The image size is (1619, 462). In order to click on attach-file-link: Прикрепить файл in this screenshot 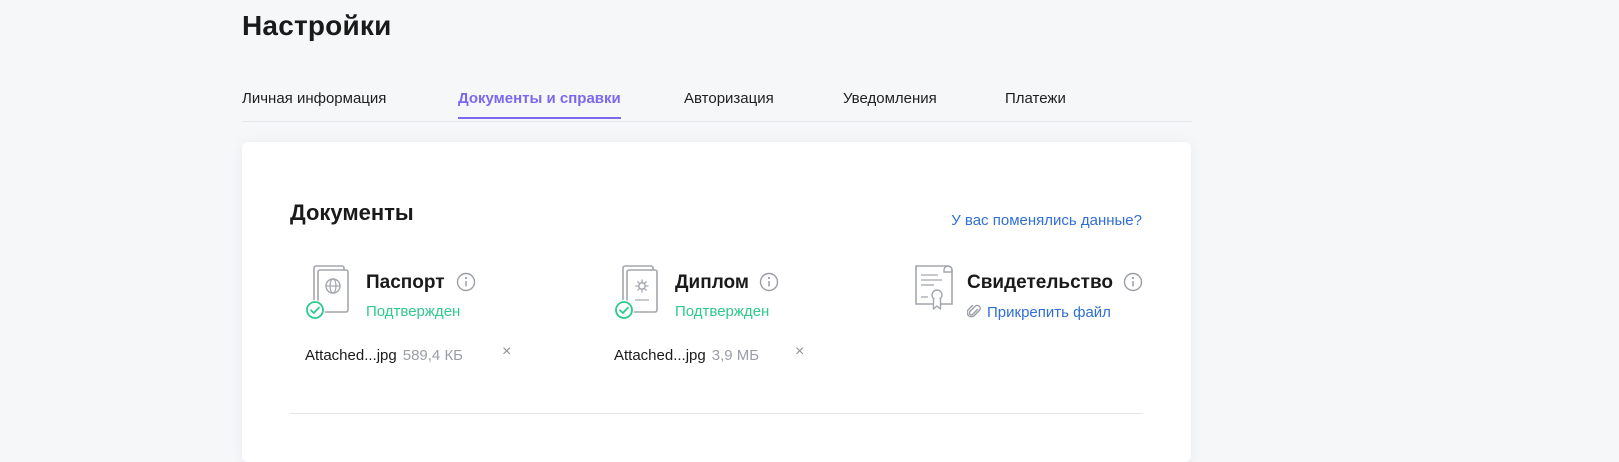, I will do `click(1038, 313)`.